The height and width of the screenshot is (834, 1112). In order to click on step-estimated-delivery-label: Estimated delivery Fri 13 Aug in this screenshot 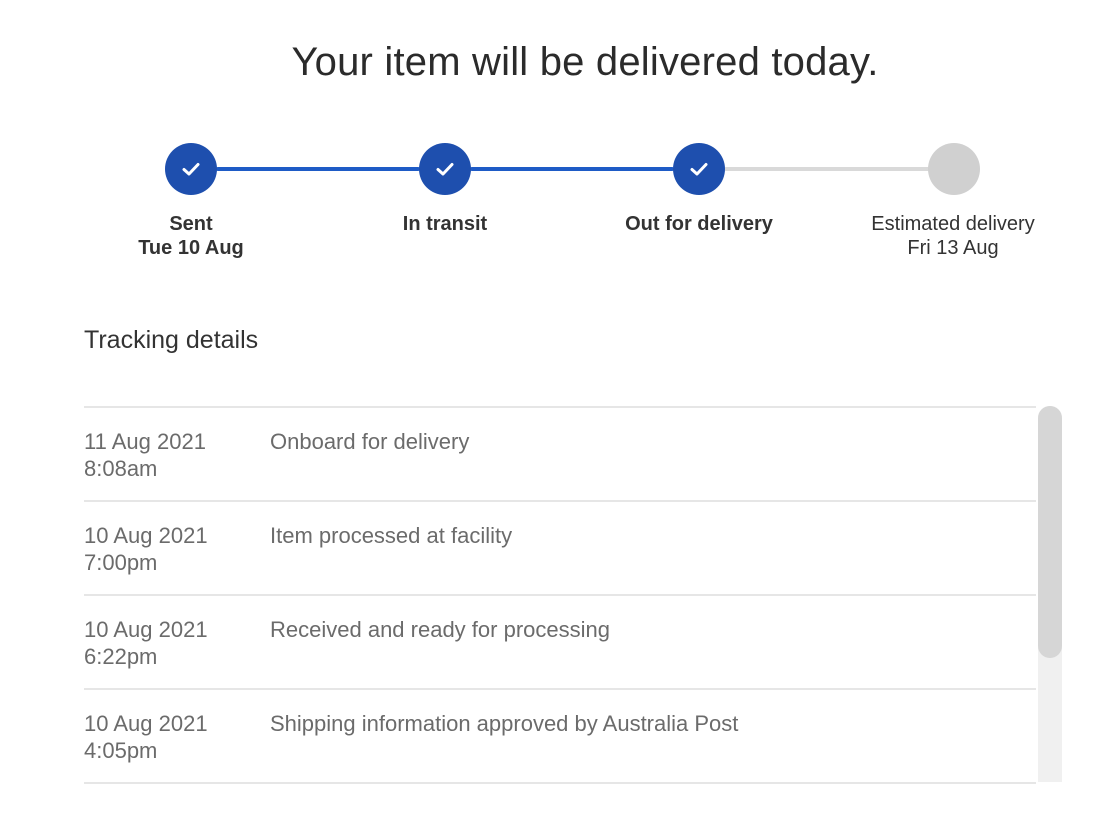, I will do `click(953, 236)`.